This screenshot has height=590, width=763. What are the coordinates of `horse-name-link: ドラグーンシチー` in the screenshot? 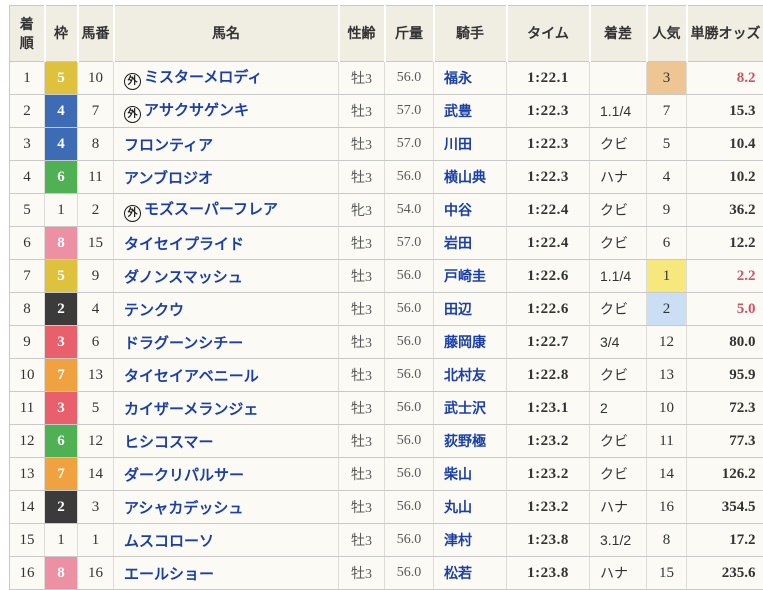 It's located at (183, 343).